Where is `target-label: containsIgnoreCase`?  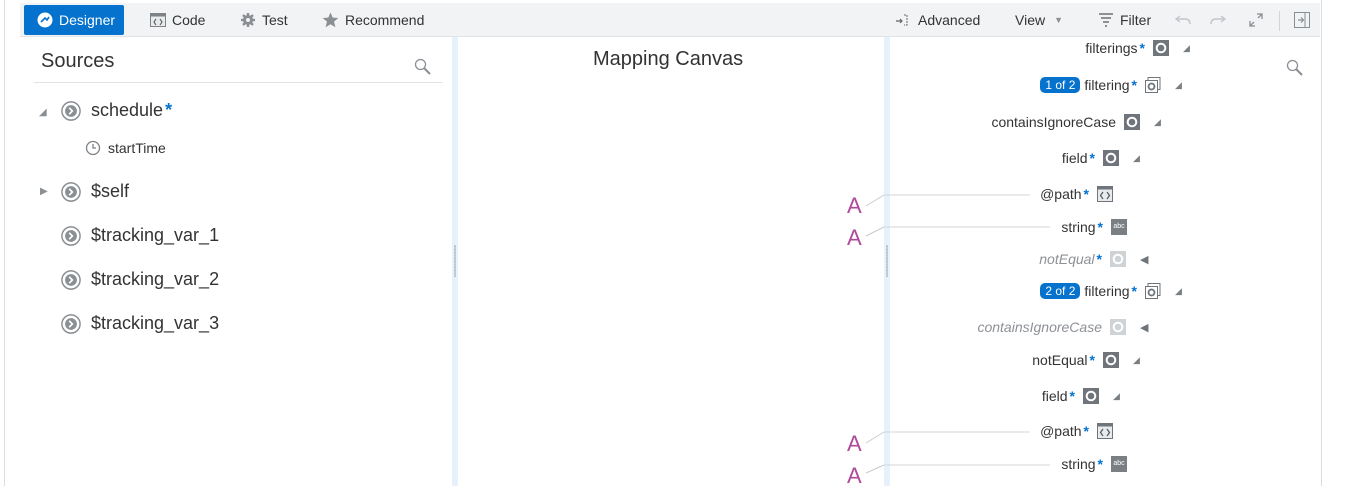
target-label: containsIgnoreCase is located at coordinates (1053, 122).